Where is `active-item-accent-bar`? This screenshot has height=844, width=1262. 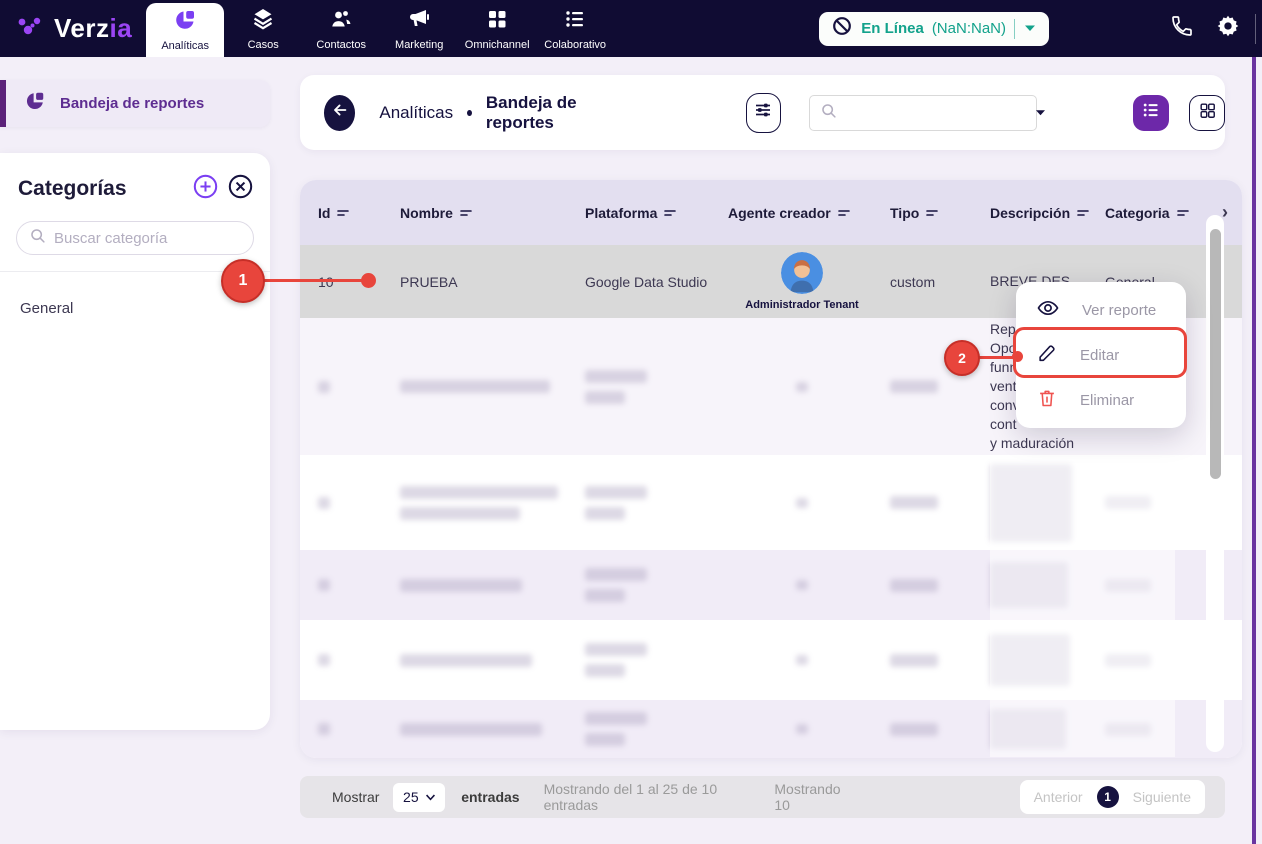
active-item-accent-bar is located at coordinates (3, 103).